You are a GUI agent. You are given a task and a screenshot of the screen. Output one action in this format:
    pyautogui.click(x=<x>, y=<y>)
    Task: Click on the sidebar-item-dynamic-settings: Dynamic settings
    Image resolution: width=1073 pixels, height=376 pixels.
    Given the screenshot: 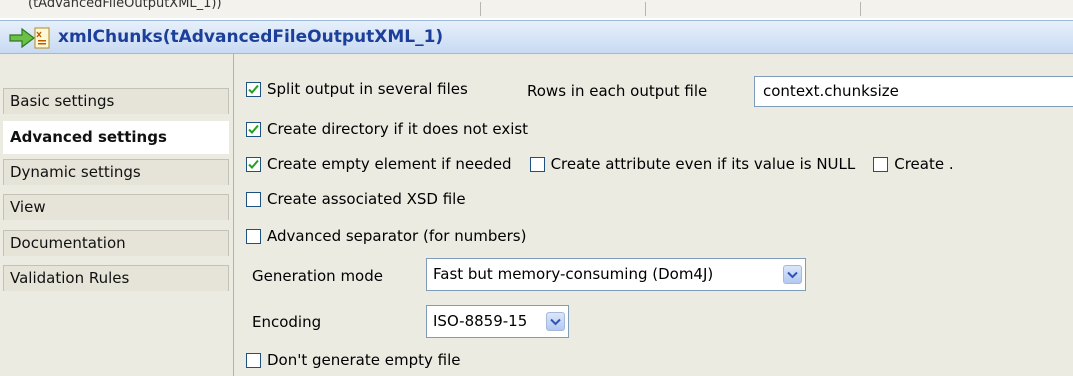 What is the action you would take?
    pyautogui.click(x=116, y=172)
    